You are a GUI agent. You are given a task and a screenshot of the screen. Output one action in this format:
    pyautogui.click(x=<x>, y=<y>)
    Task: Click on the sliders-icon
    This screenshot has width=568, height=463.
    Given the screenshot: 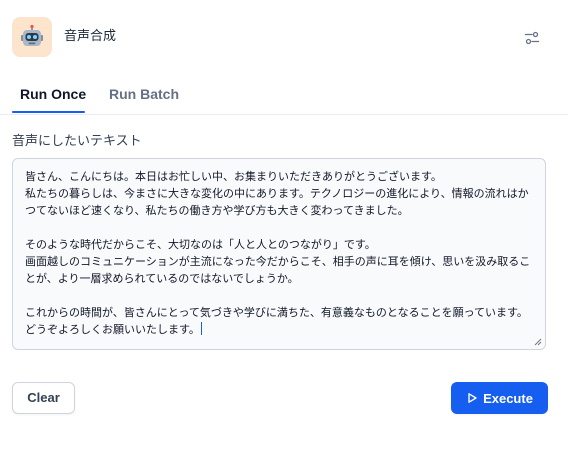 What is the action you would take?
    pyautogui.click(x=532, y=38)
    